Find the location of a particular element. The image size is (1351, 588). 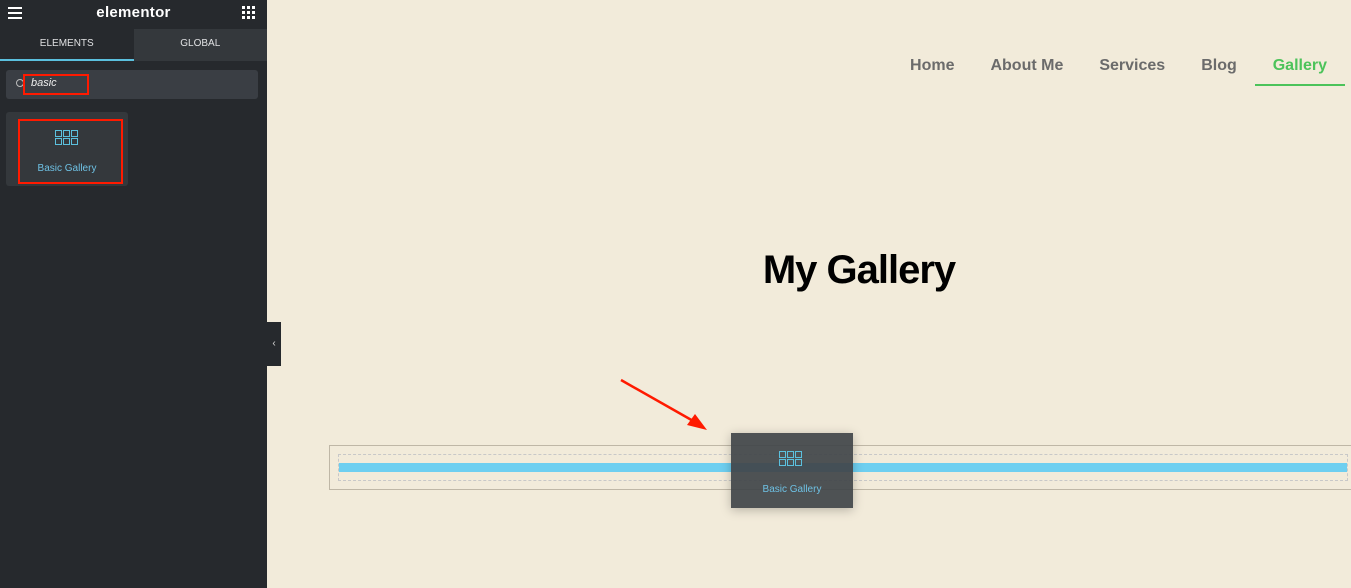

panel-header: elementor is located at coordinates (133, 14).